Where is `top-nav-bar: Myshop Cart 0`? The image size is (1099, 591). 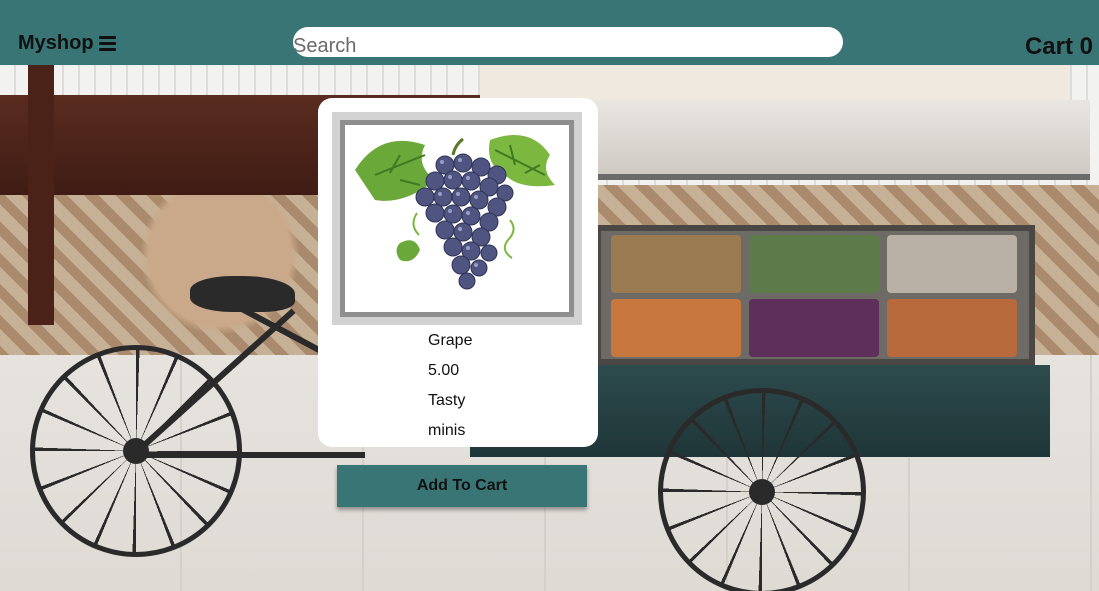
top-nav-bar: Myshop Cart 0 is located at coordinates (549, 32).